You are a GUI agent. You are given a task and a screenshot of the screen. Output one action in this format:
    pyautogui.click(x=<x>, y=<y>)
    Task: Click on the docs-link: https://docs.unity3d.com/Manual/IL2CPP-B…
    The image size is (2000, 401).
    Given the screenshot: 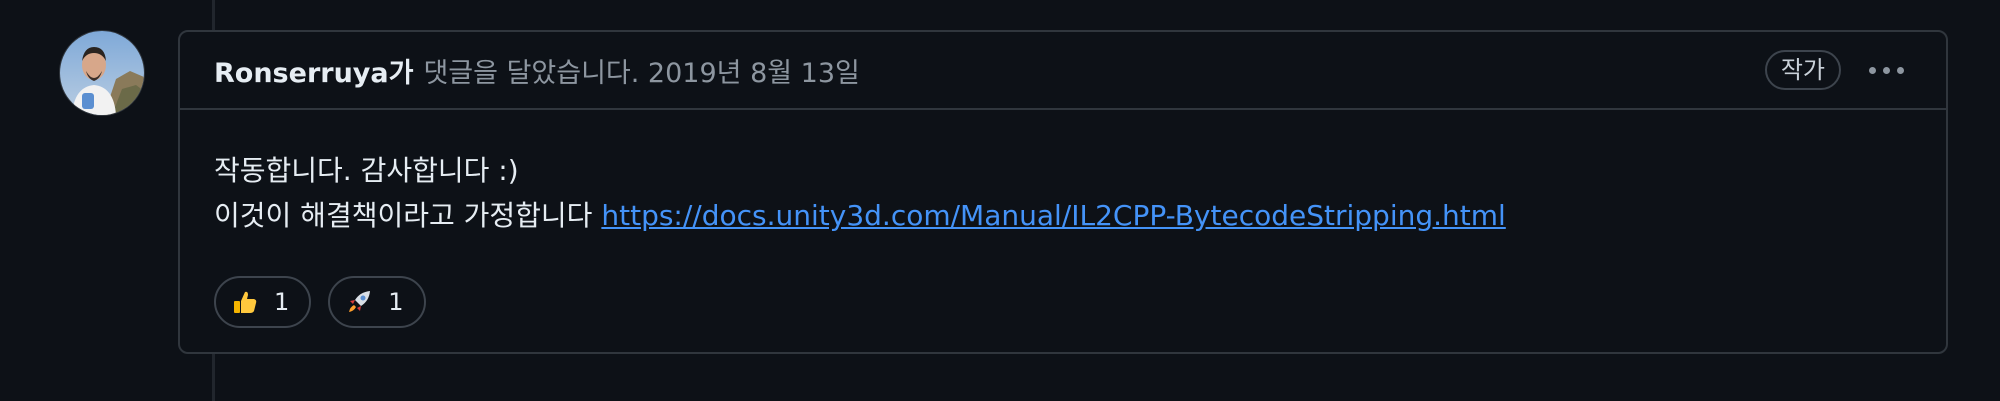 What is the action you would take?
    pyautogui.click(x=1053, y=215)
    